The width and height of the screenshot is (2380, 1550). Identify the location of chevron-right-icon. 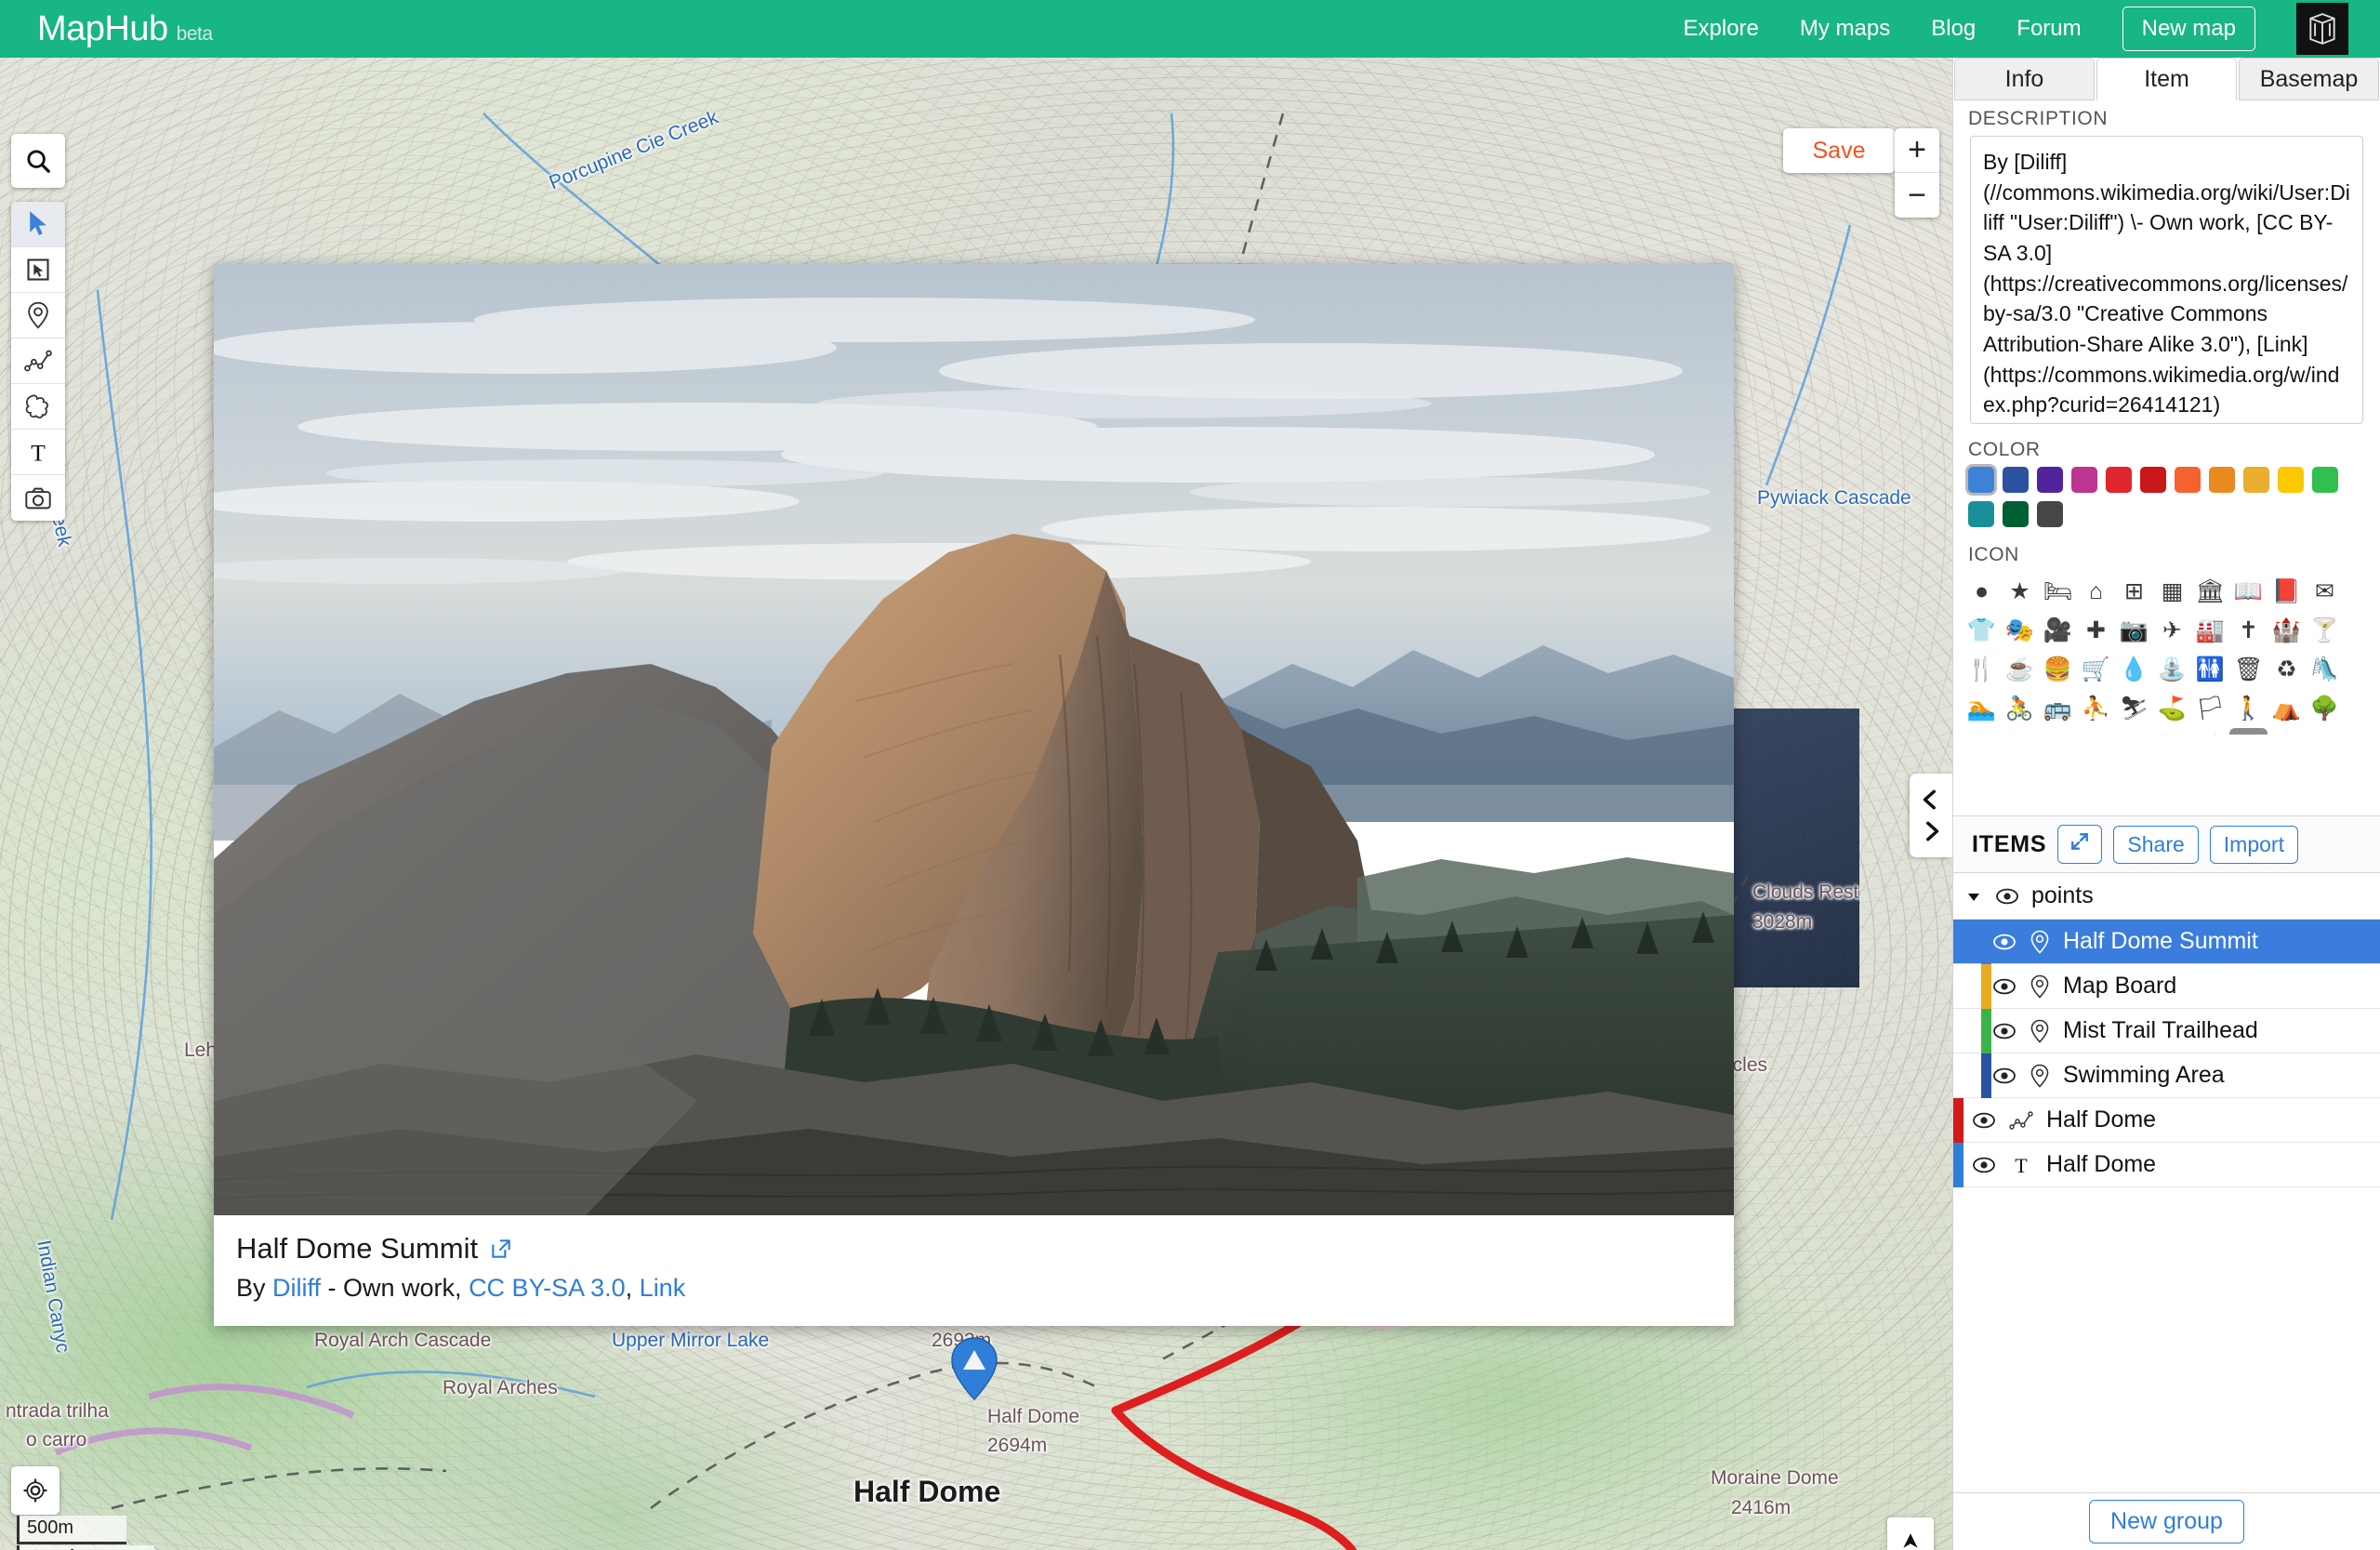
(1931, 831).